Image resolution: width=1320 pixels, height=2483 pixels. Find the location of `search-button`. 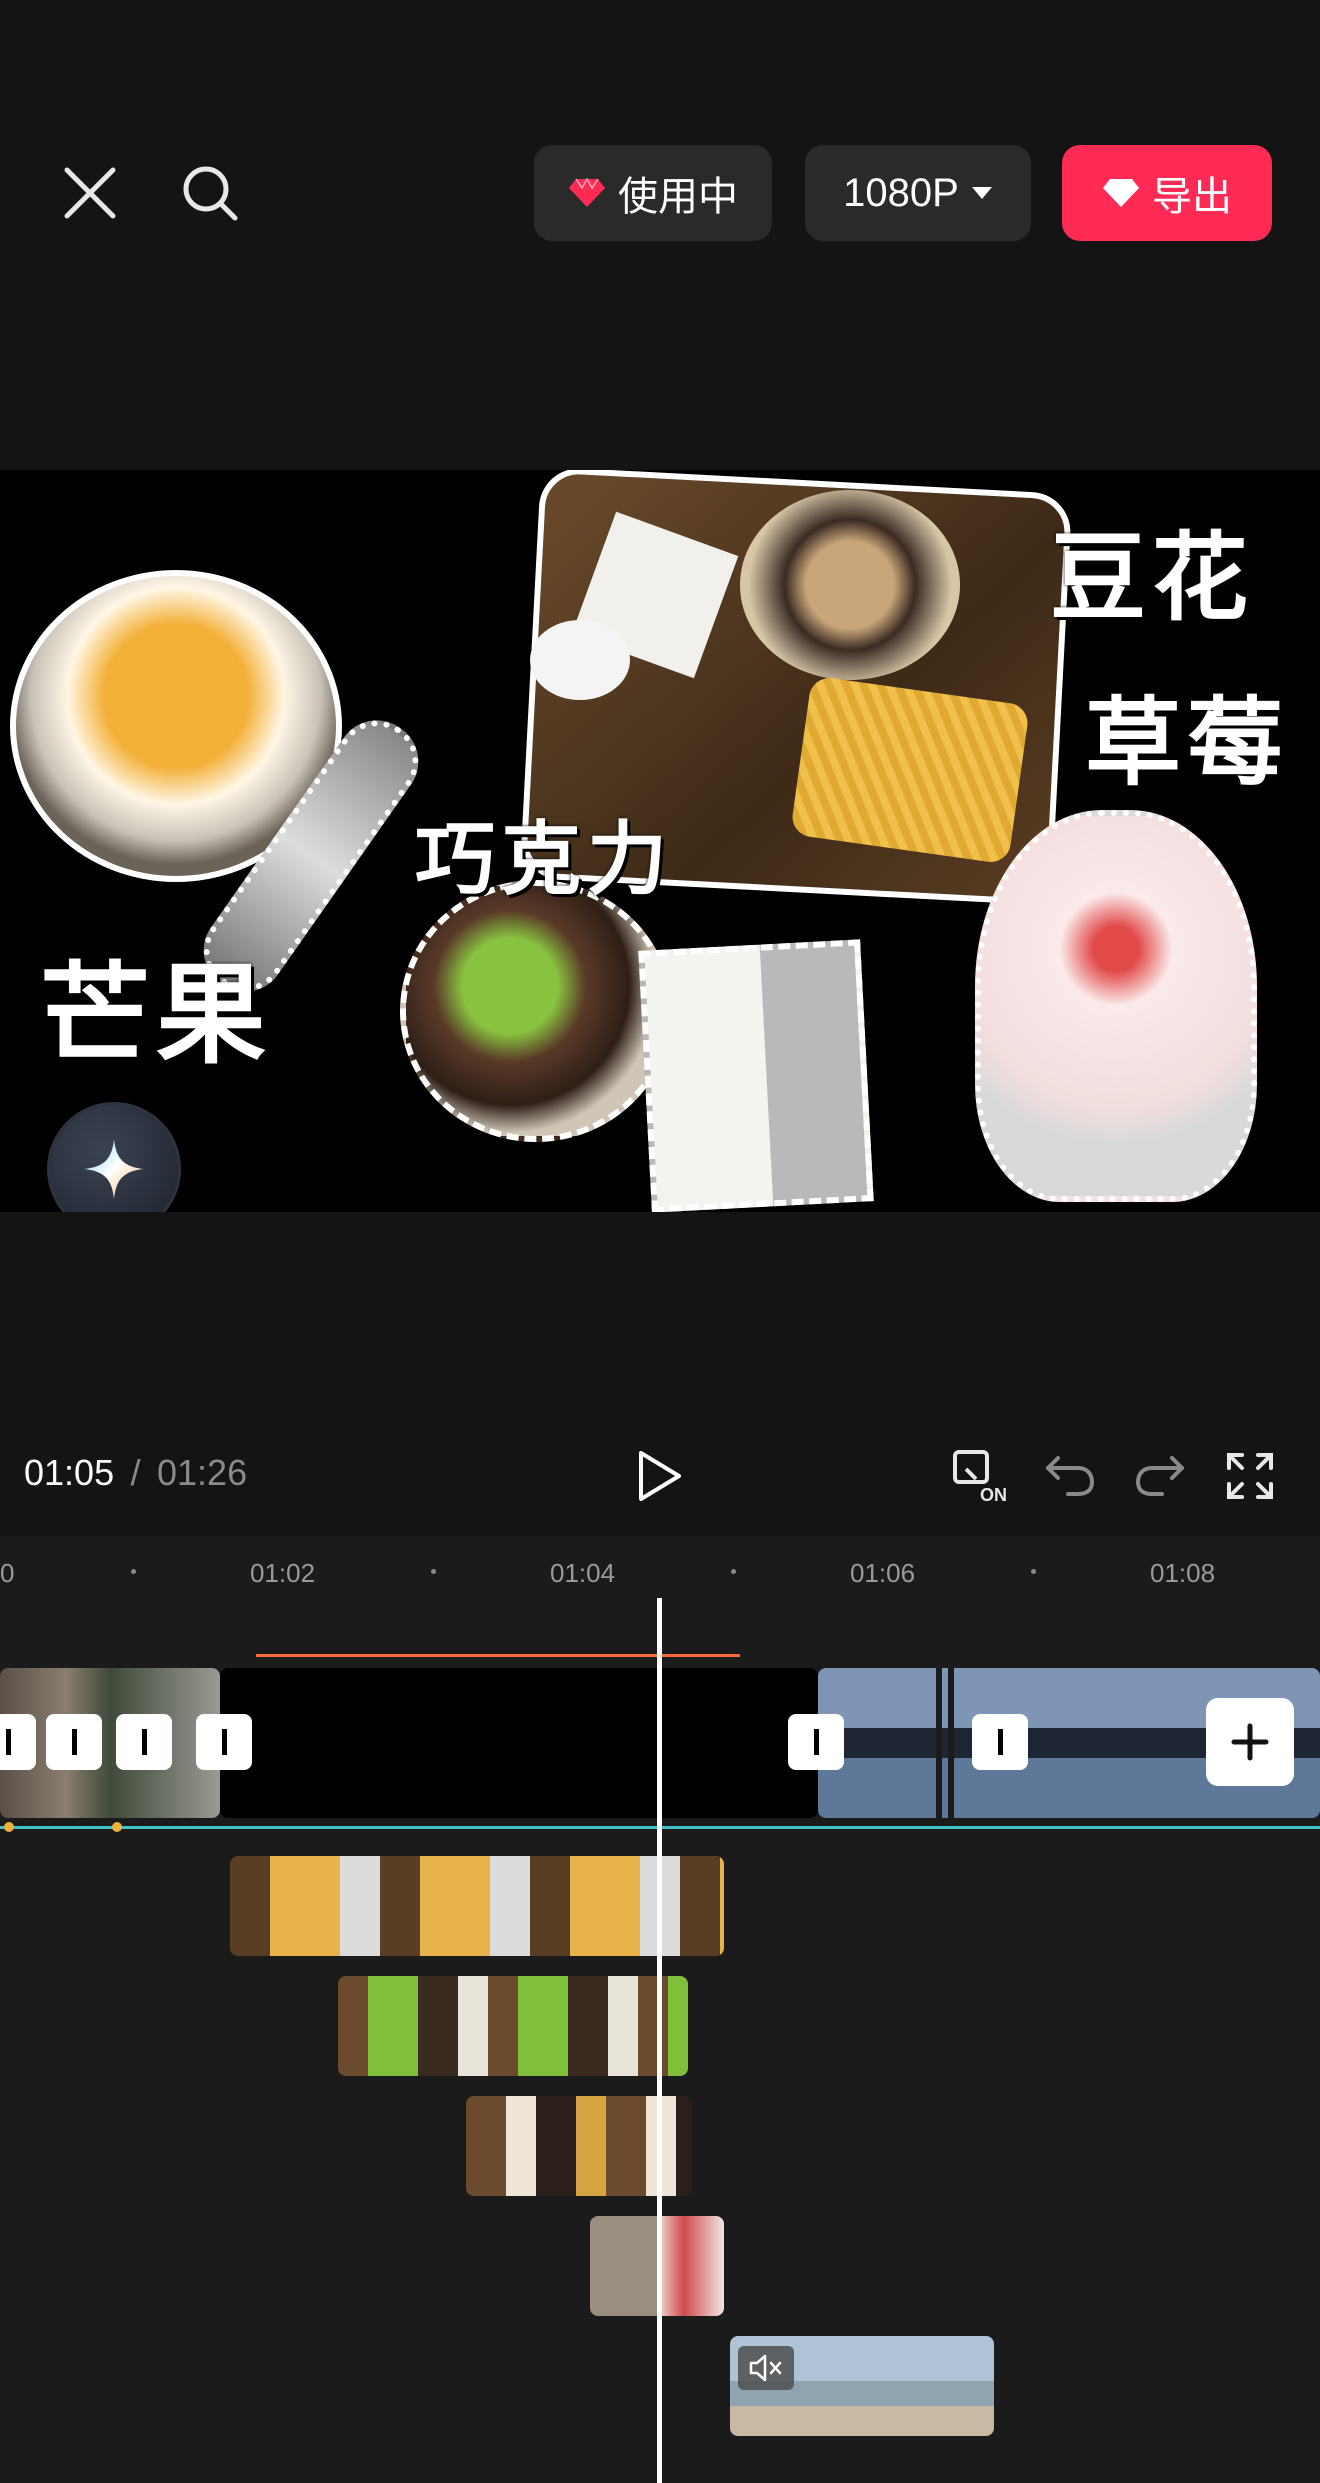

search-button is located at coordinates (210, 193).